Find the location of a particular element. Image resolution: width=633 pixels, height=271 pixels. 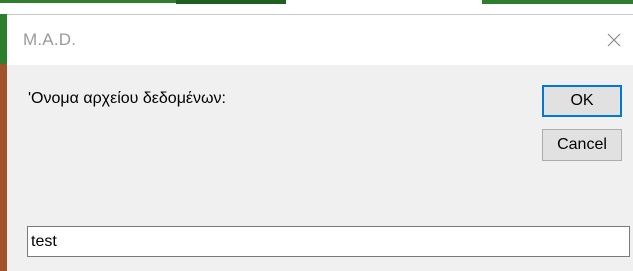

close-icon is located at coordinates (614, 40).